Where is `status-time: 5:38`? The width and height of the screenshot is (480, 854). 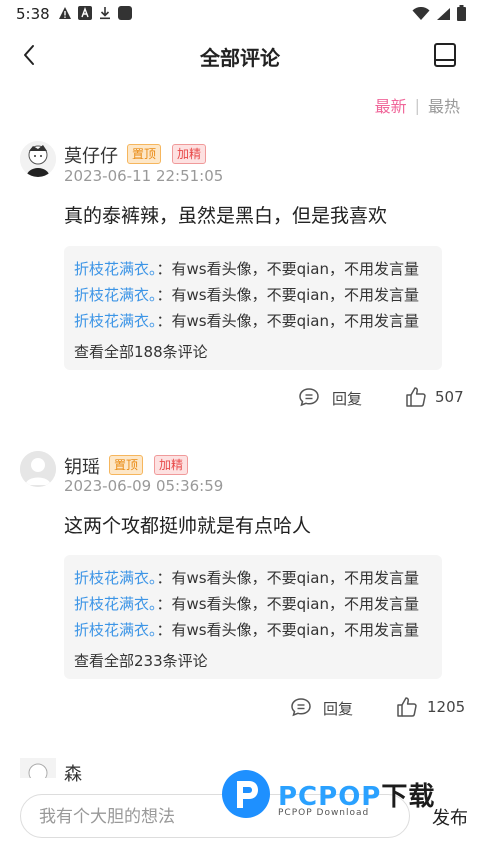
status-time: 5:38 is located at coordinates (33, 14).